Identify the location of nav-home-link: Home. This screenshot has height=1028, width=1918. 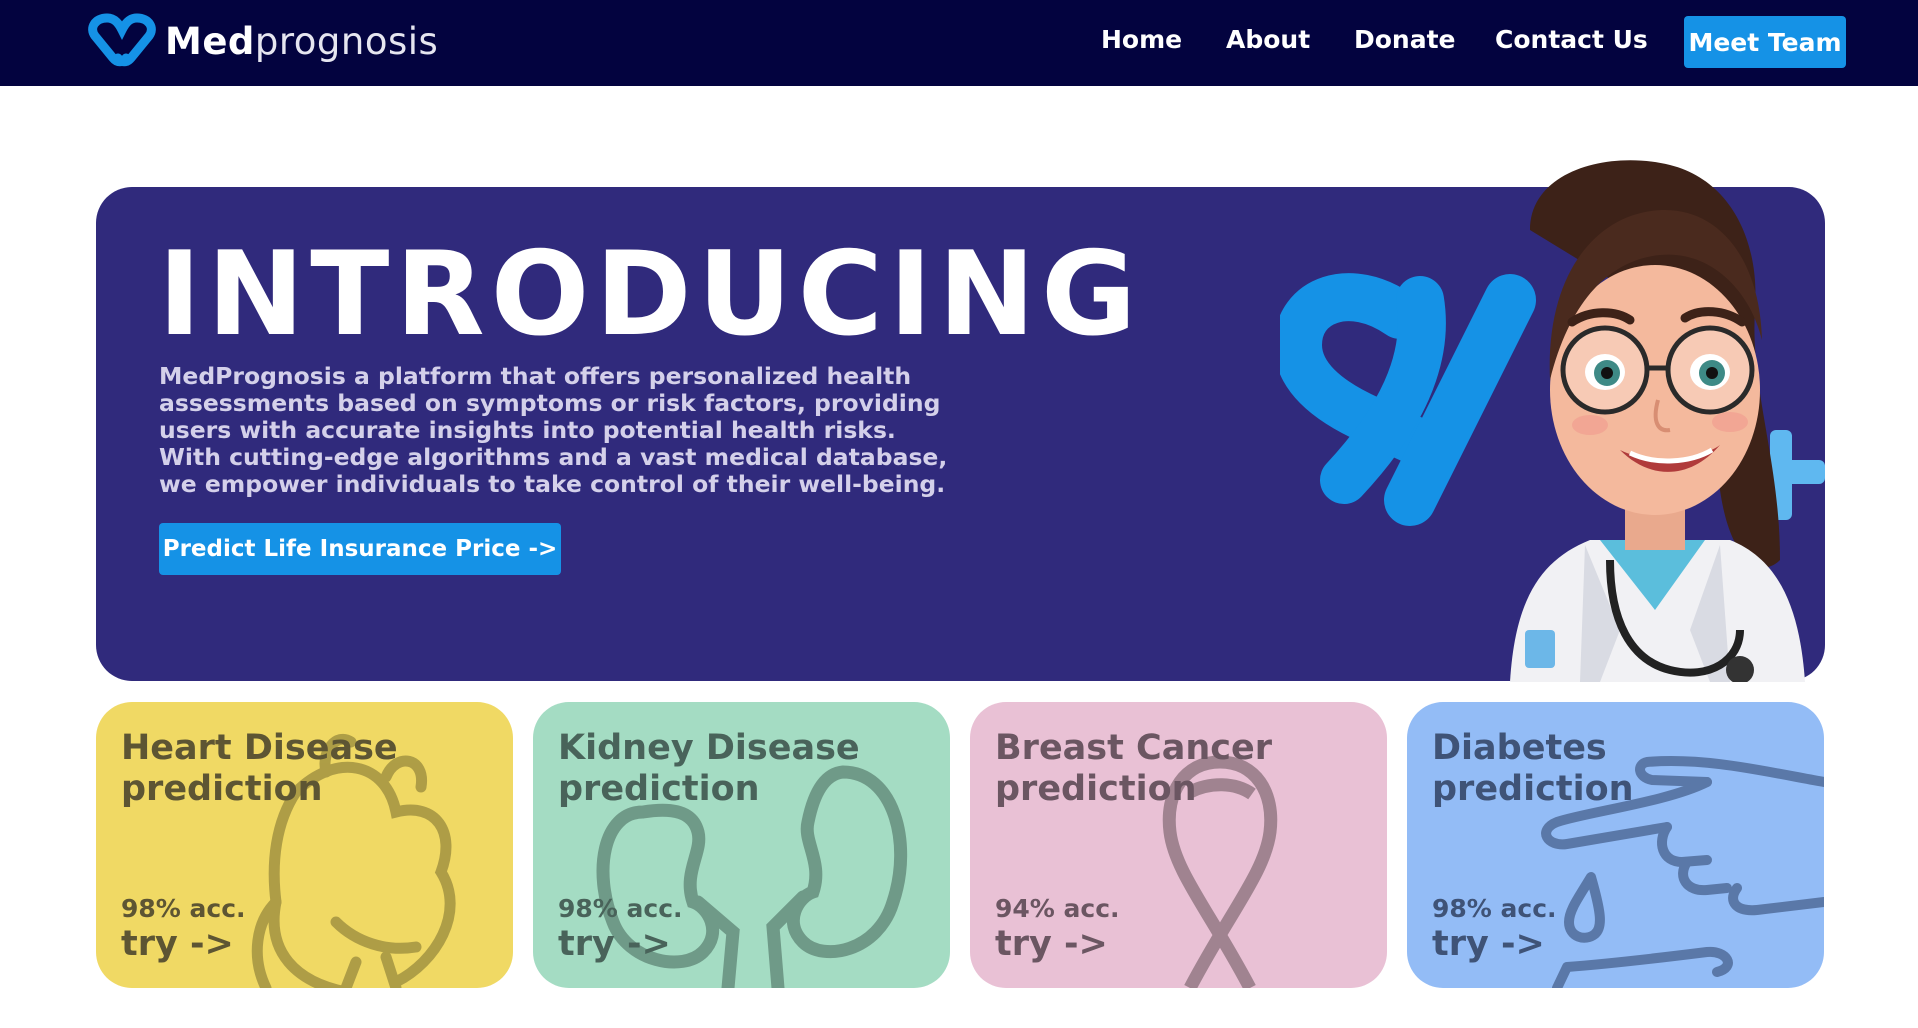
(1141, 39).